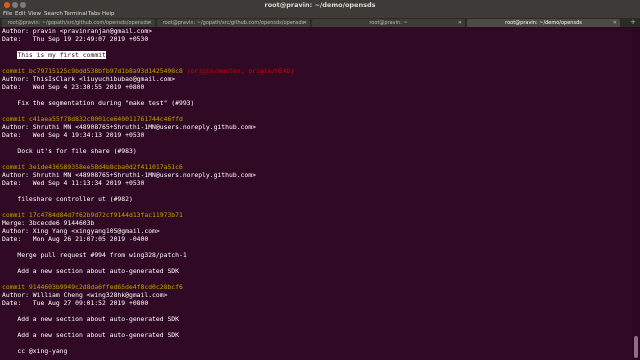  I want to click on selected-text: This is my first commit, so click(61, 55).